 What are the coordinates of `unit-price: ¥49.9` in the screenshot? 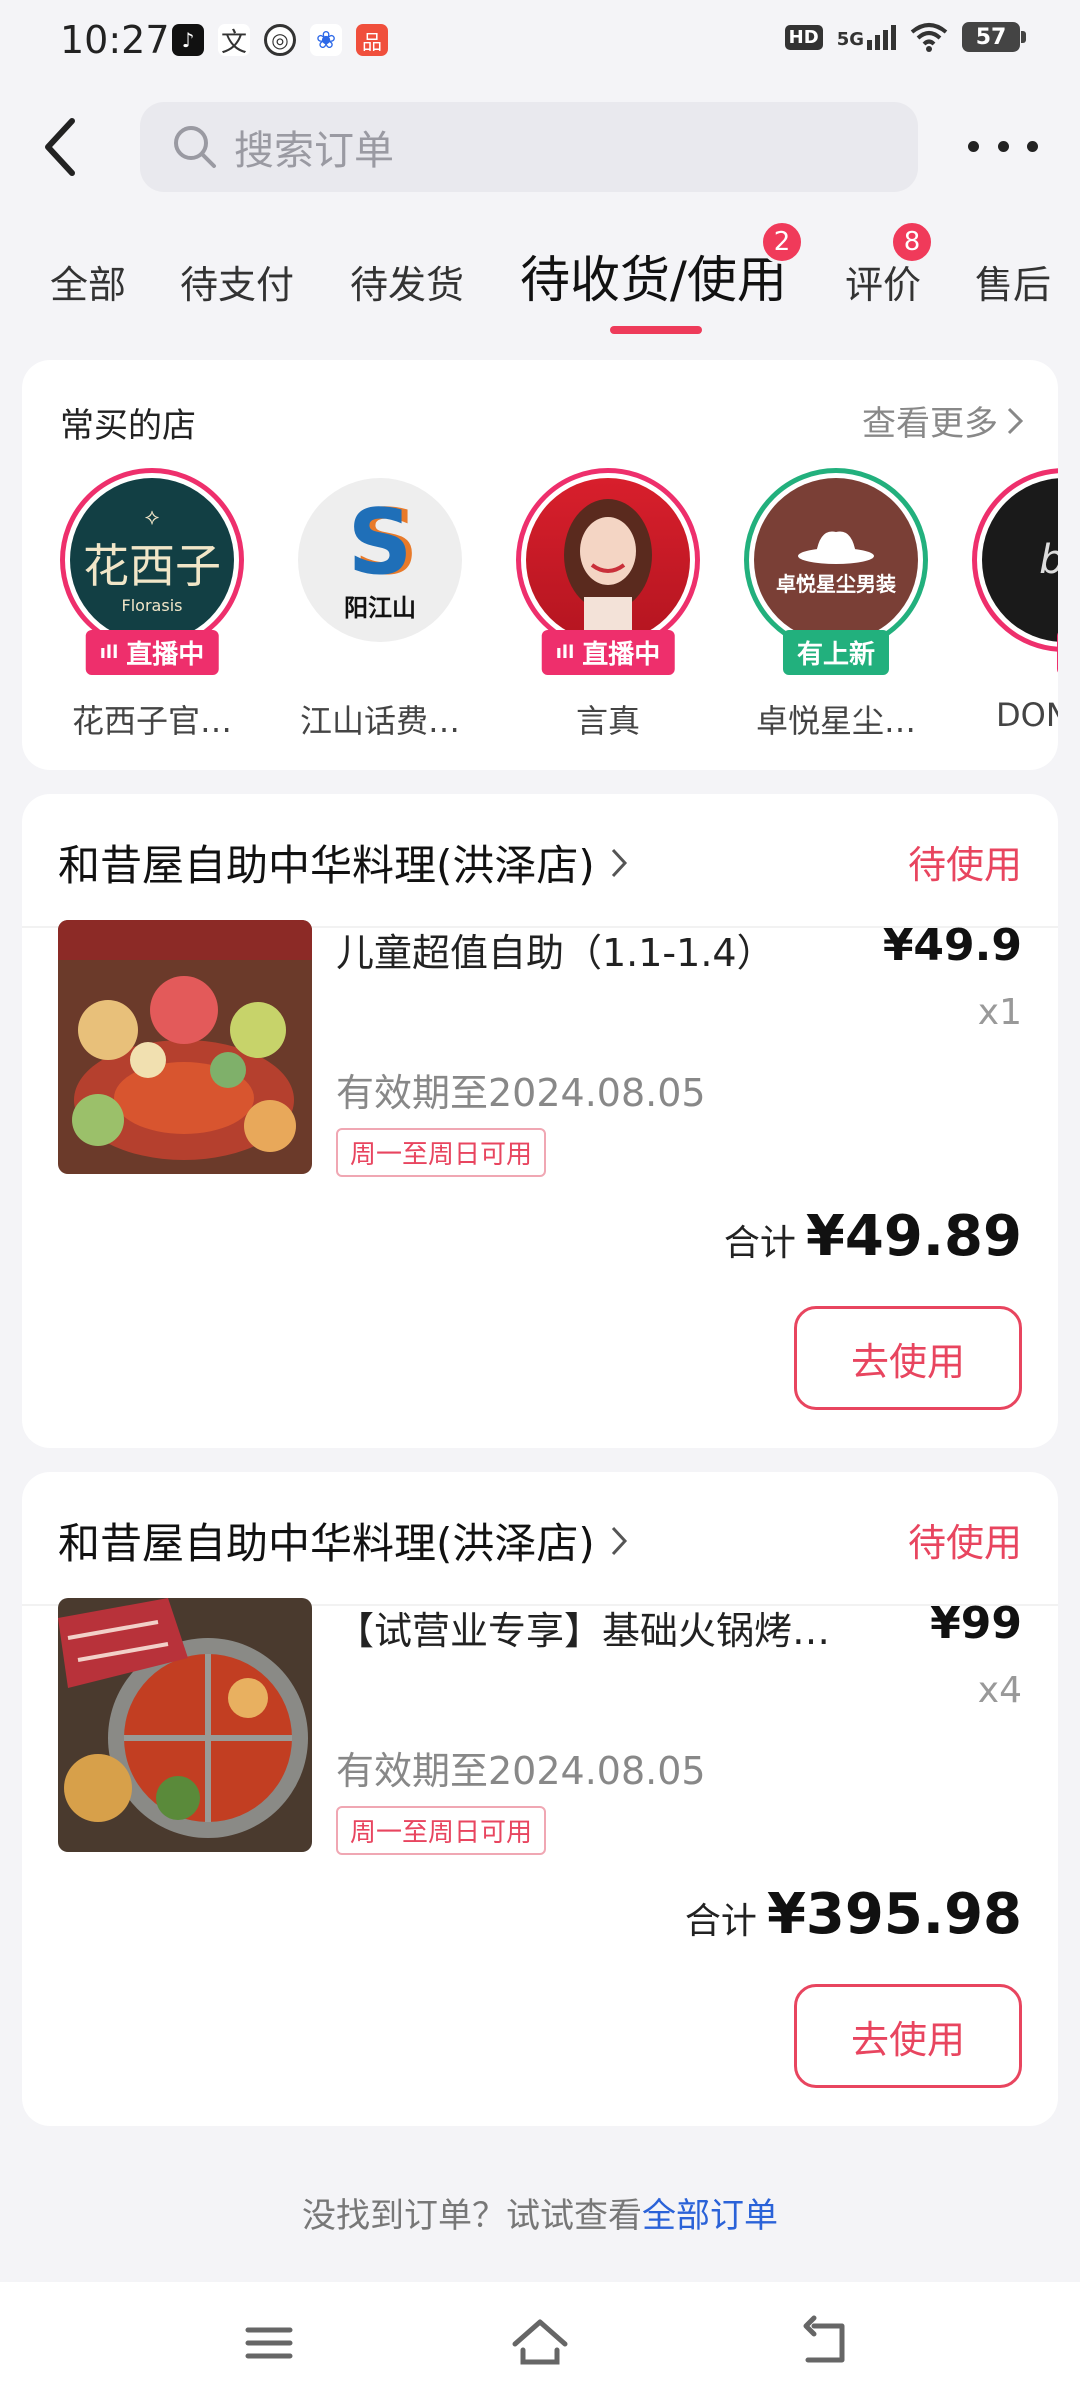 It's located at (952, 945).